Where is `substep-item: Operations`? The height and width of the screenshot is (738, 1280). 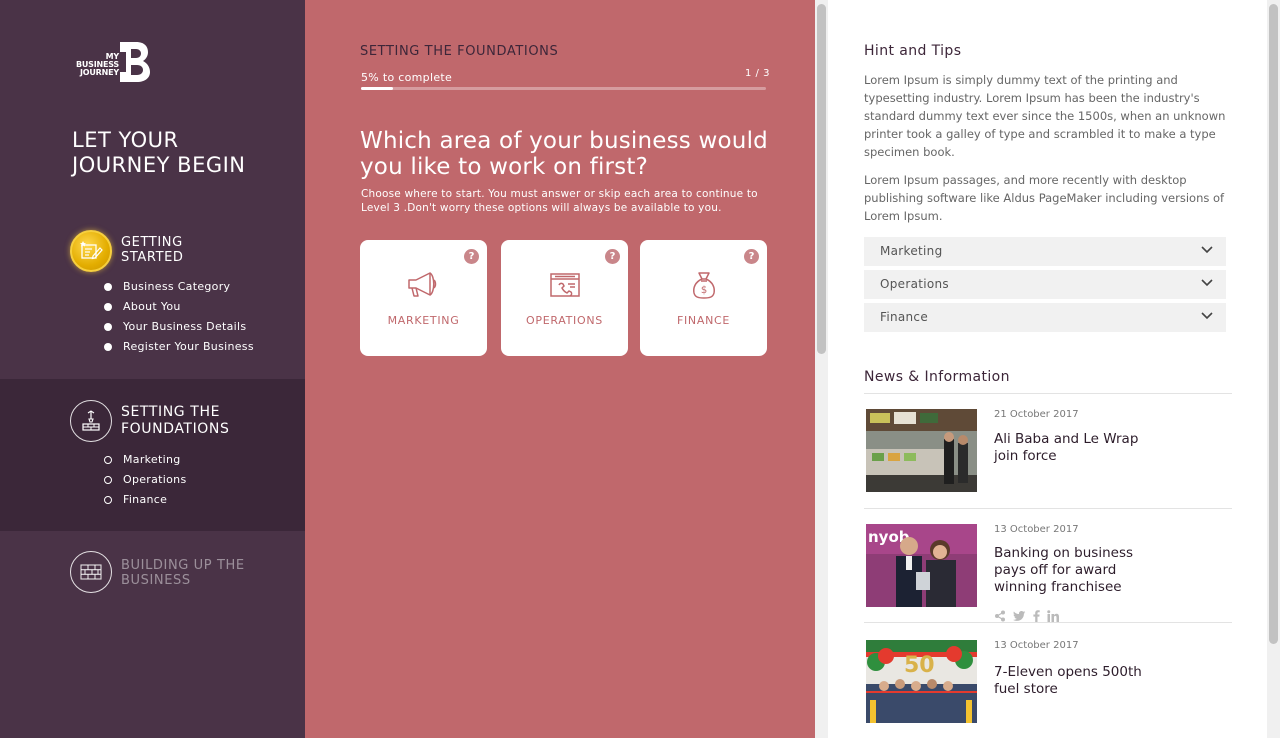
substep-item: Operations is located at coordinates (145, 483).